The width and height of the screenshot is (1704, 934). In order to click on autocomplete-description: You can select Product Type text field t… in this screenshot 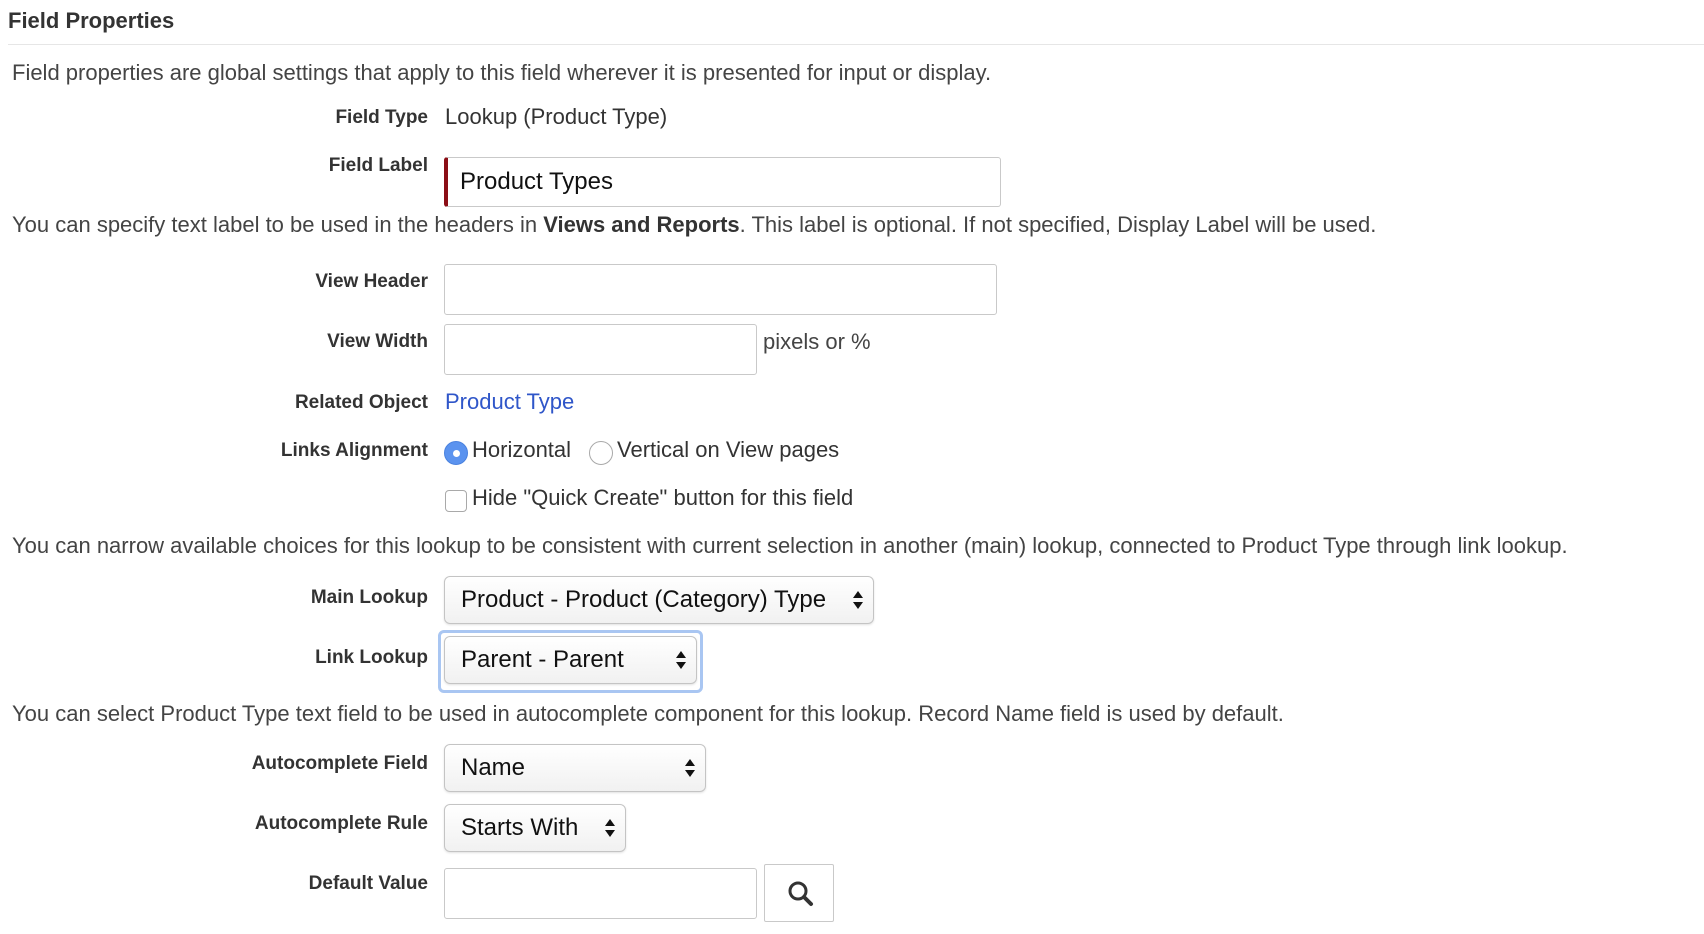, I will do `click(648, 713)`.